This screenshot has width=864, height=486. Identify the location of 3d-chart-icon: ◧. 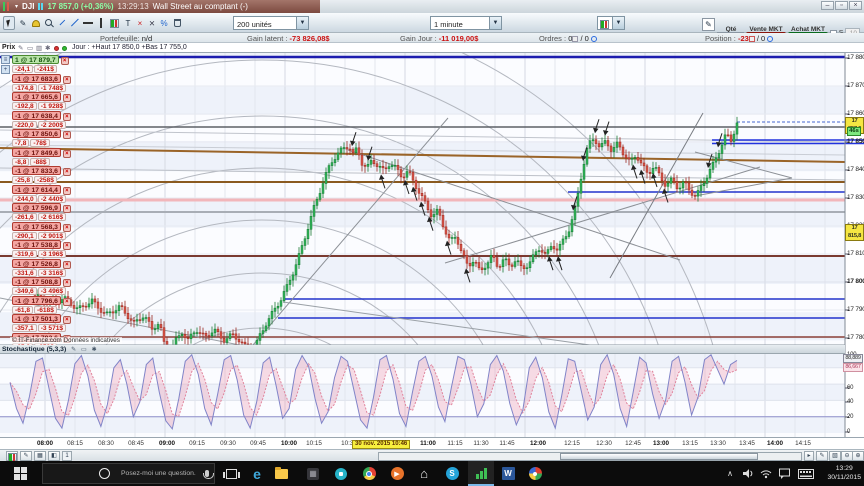
(54, 456).